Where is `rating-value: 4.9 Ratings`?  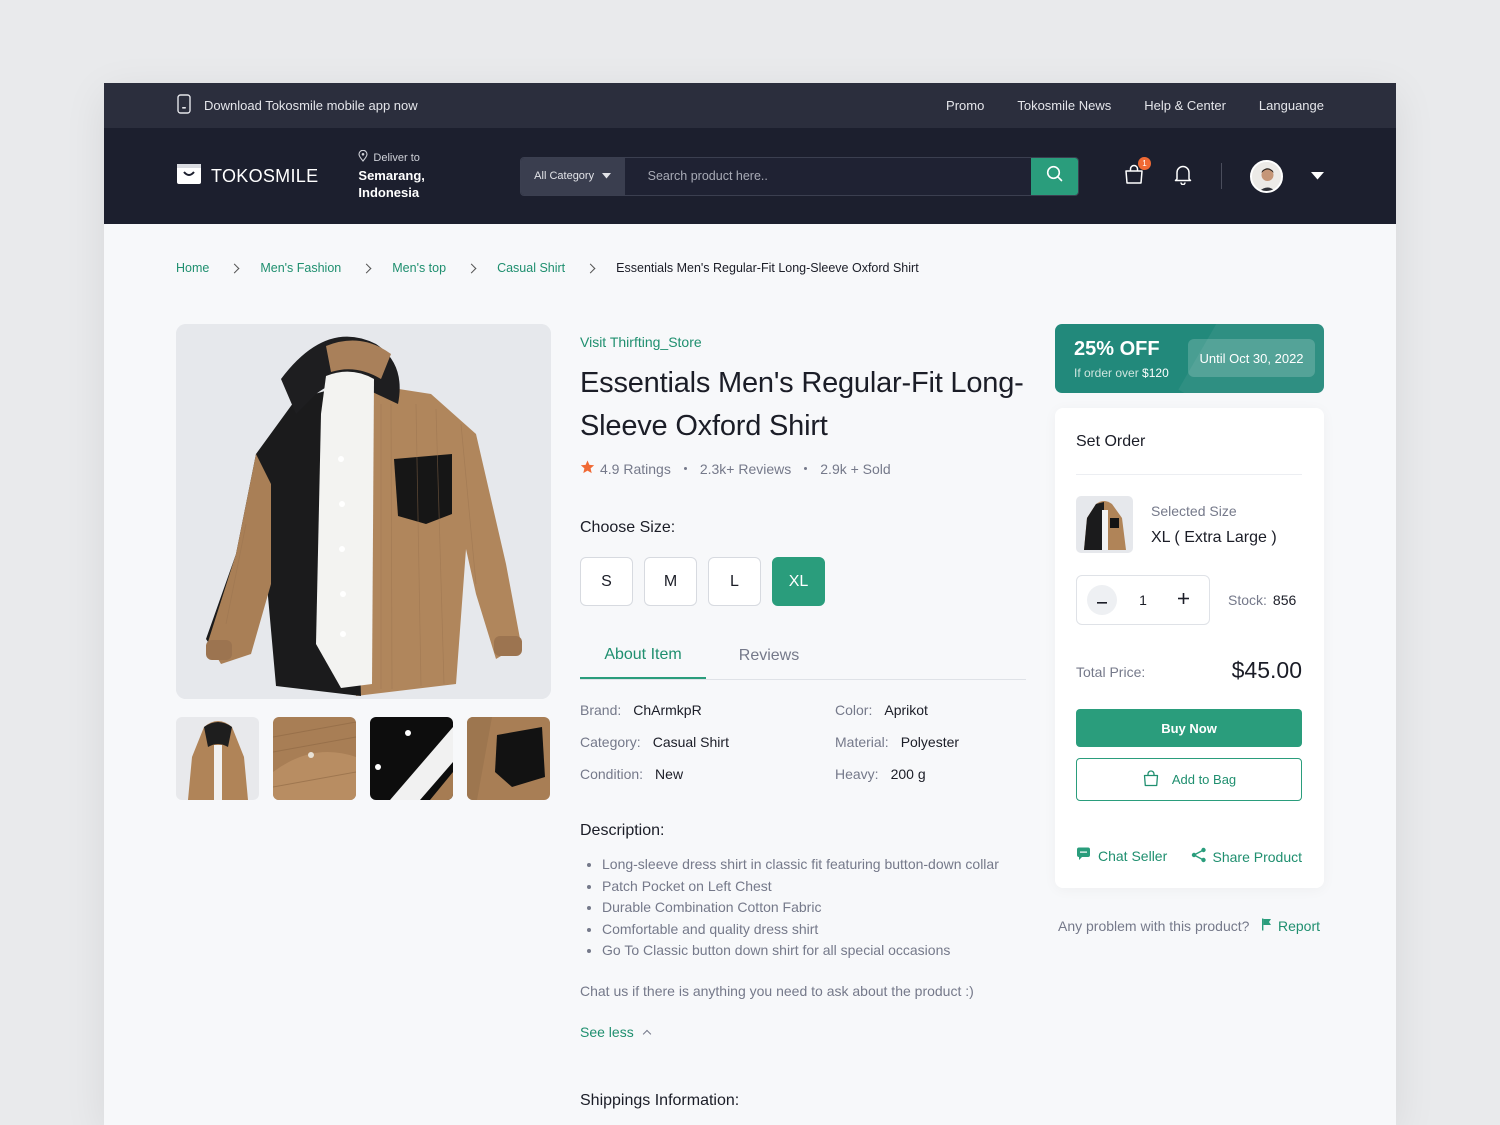
rating-value: 4.9 Ratings is located at coordinates (635, 468).